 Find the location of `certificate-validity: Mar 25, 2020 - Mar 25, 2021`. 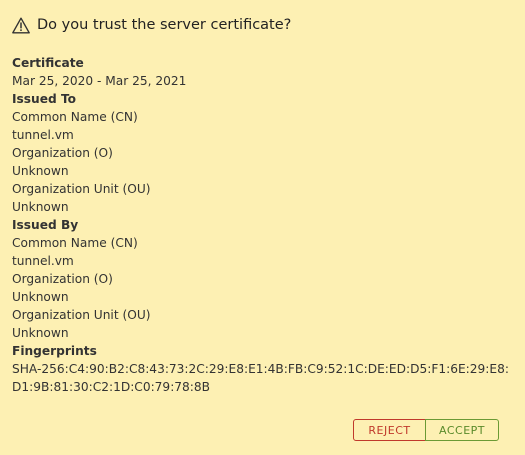

certificate-validity: Mar 25, 2020 - Mar 25, 2021 is located at coordinates (99, 81).